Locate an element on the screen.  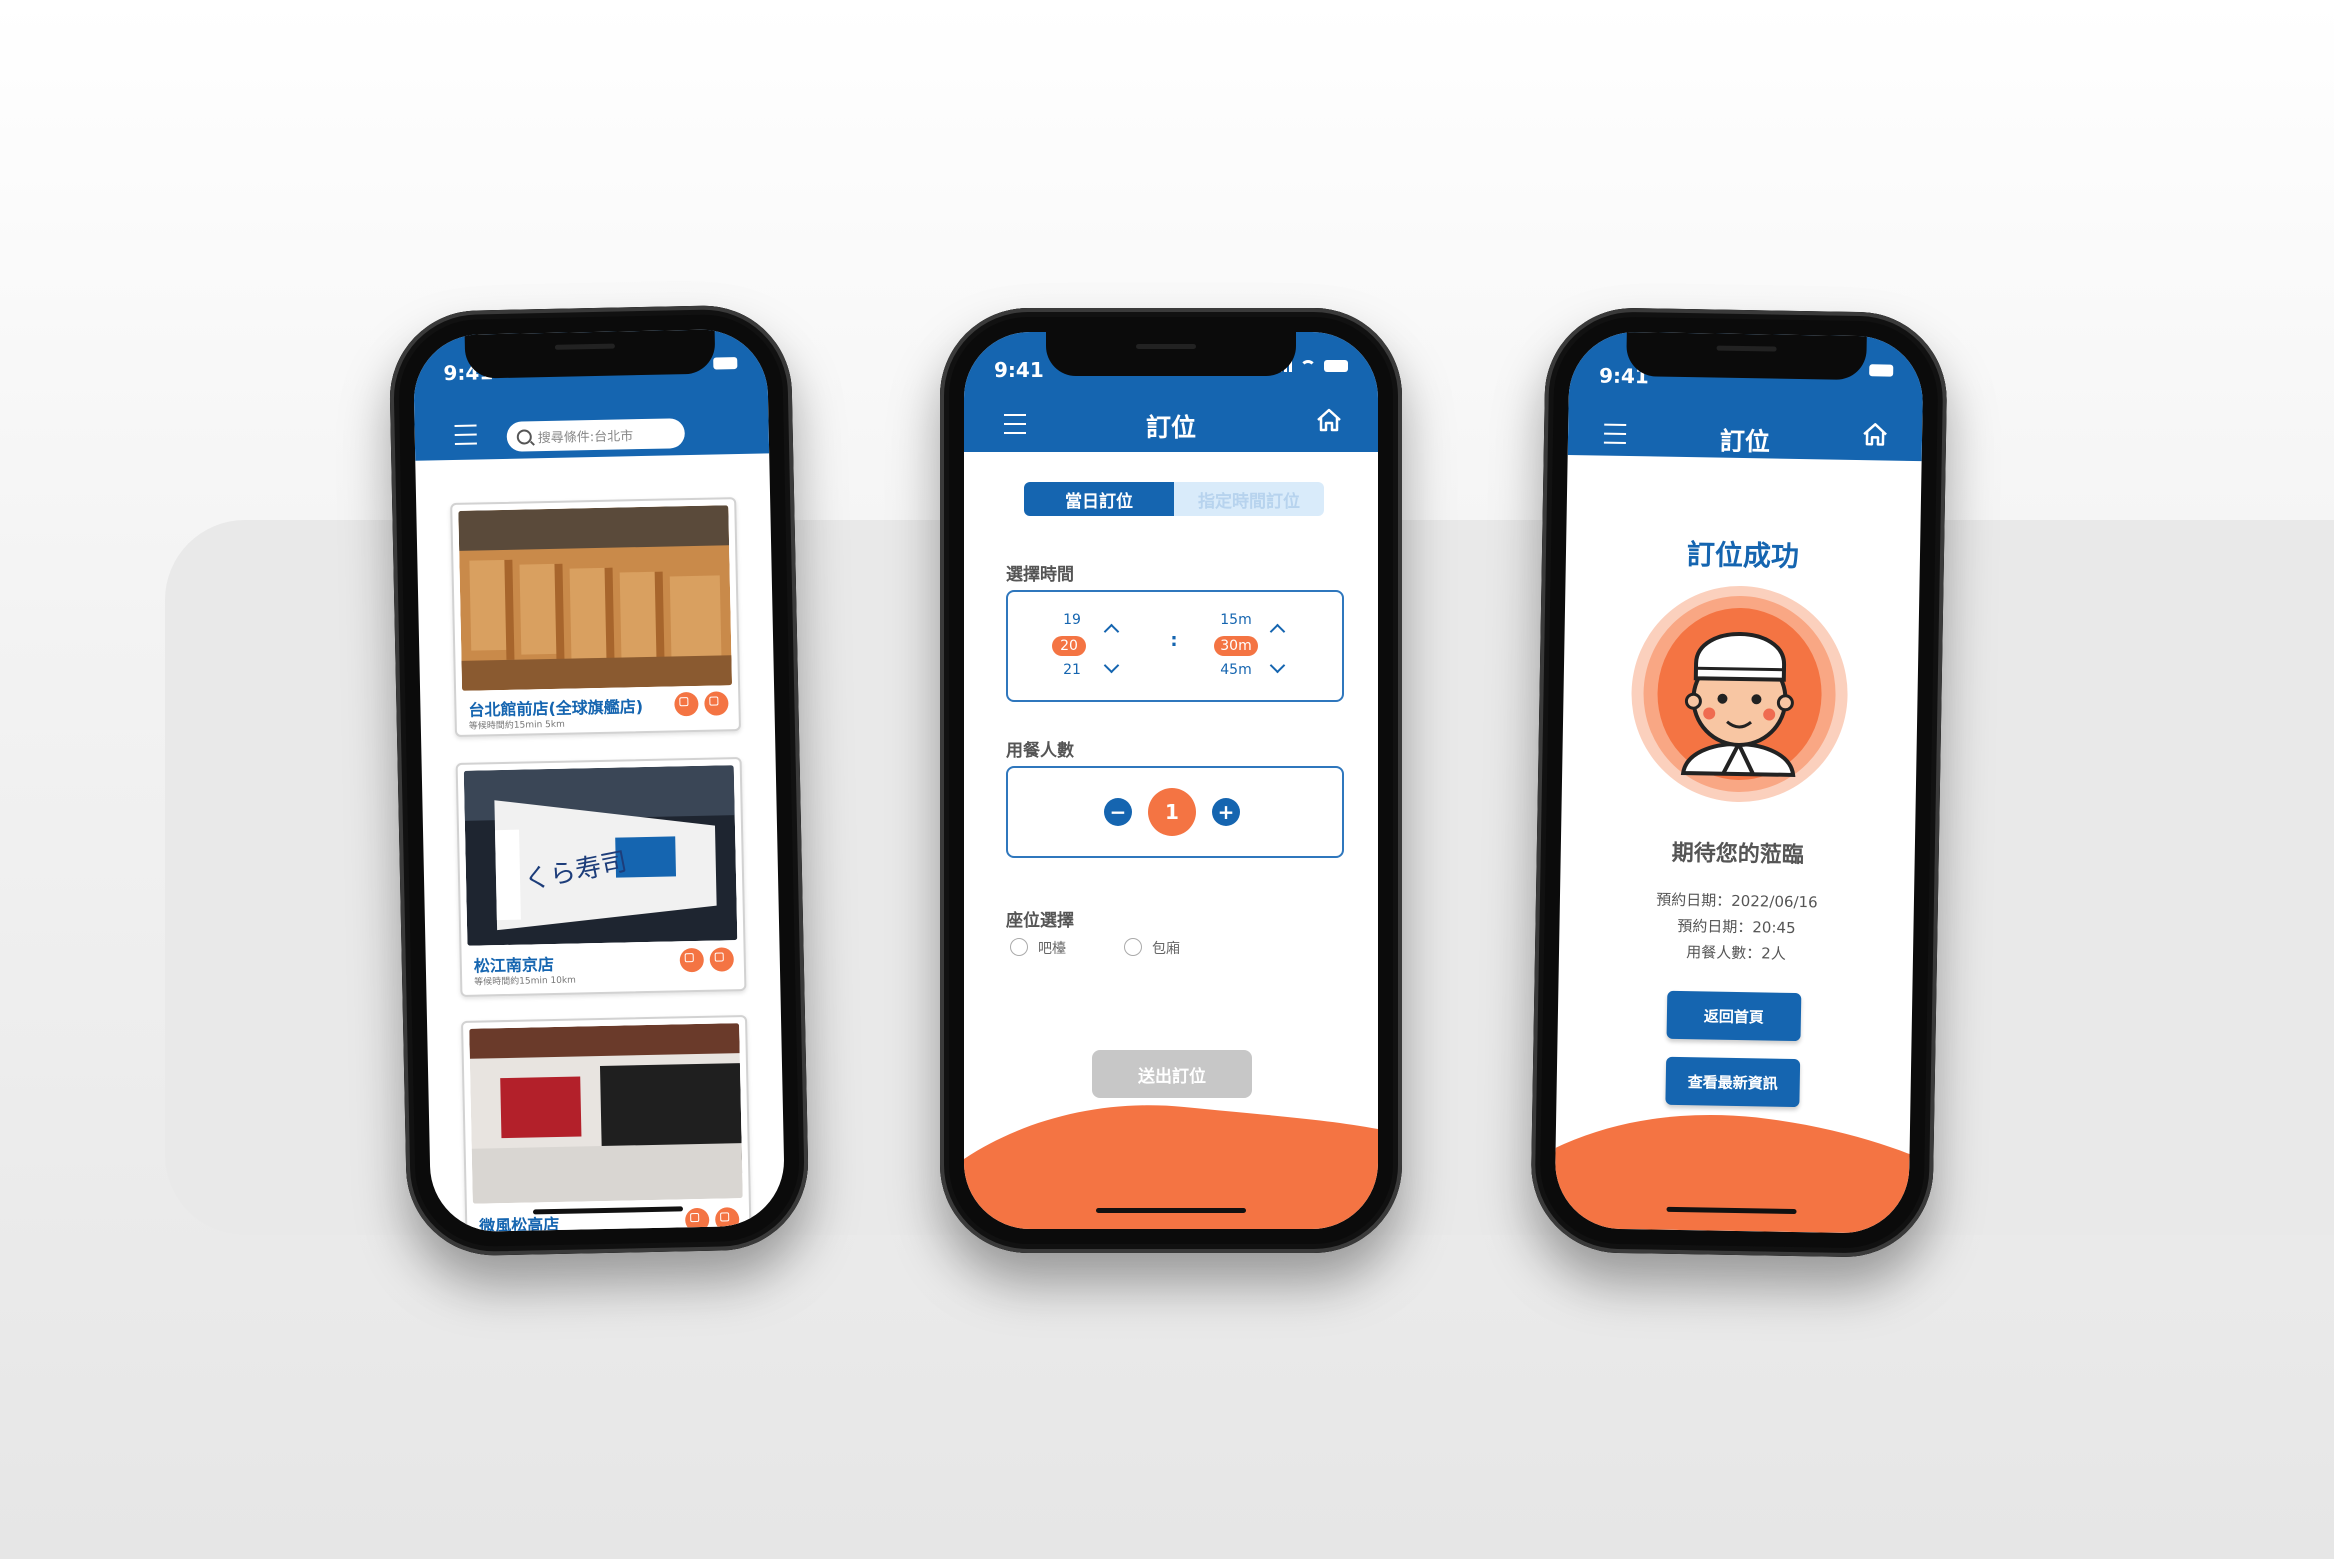
decorative-wave is located at coordinates (1732, 1174).